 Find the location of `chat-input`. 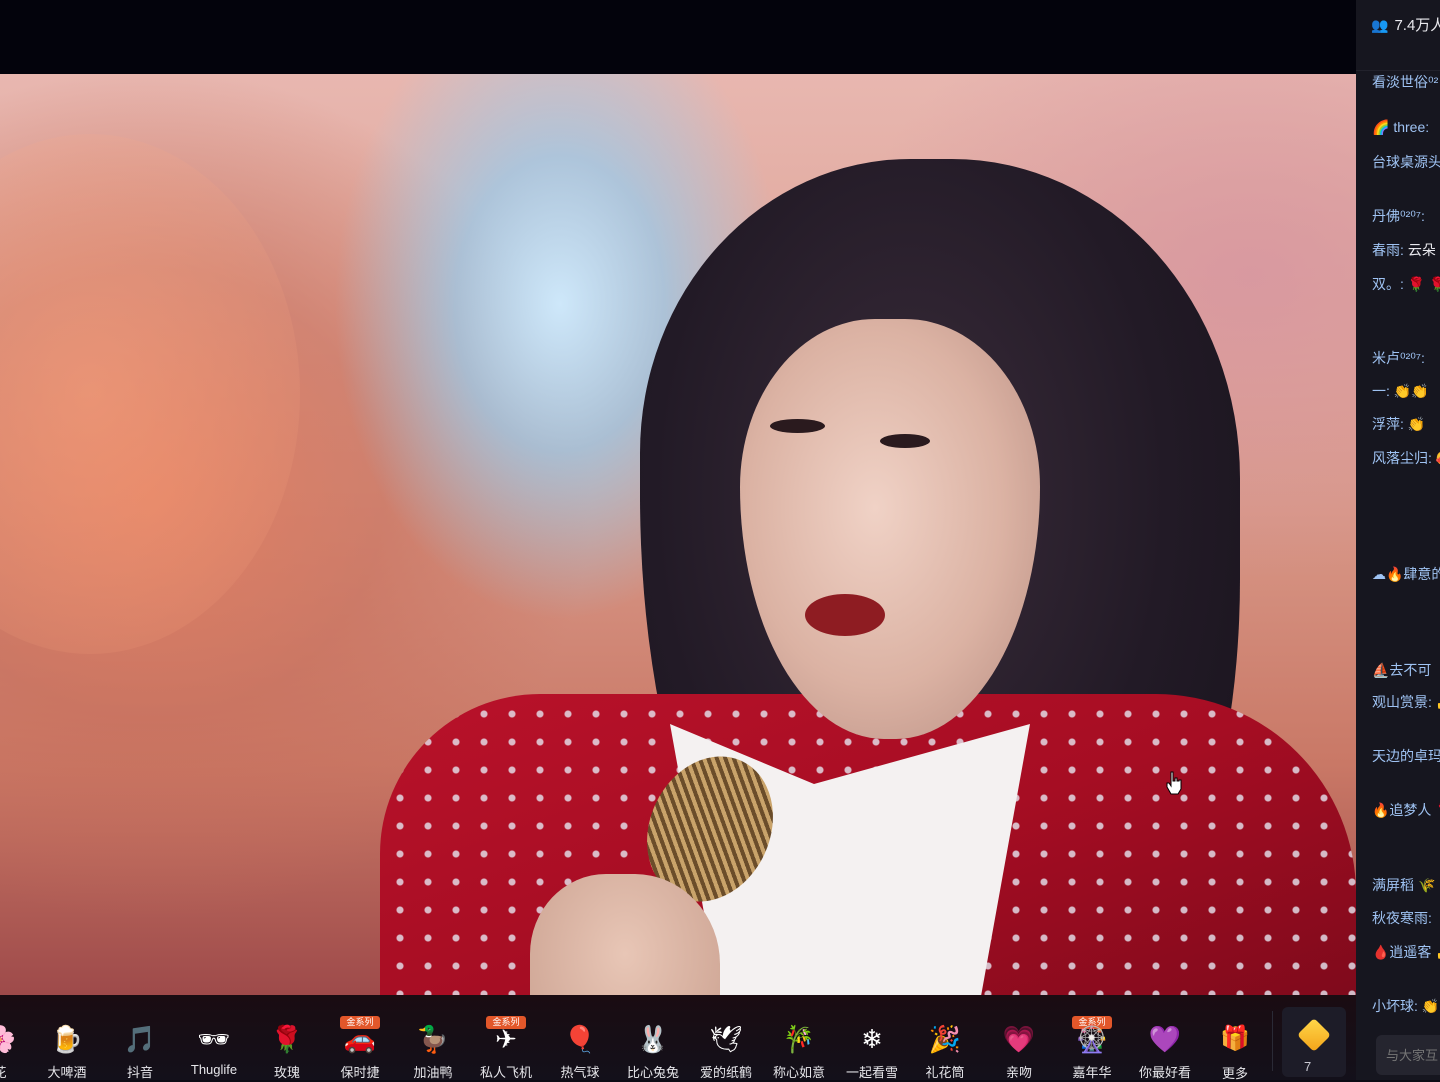

chat-input is located at coordinates (1408, 1055).